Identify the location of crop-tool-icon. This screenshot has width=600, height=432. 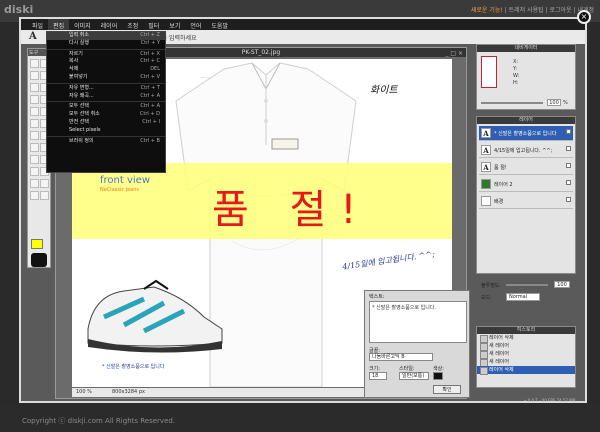
(34, 87).